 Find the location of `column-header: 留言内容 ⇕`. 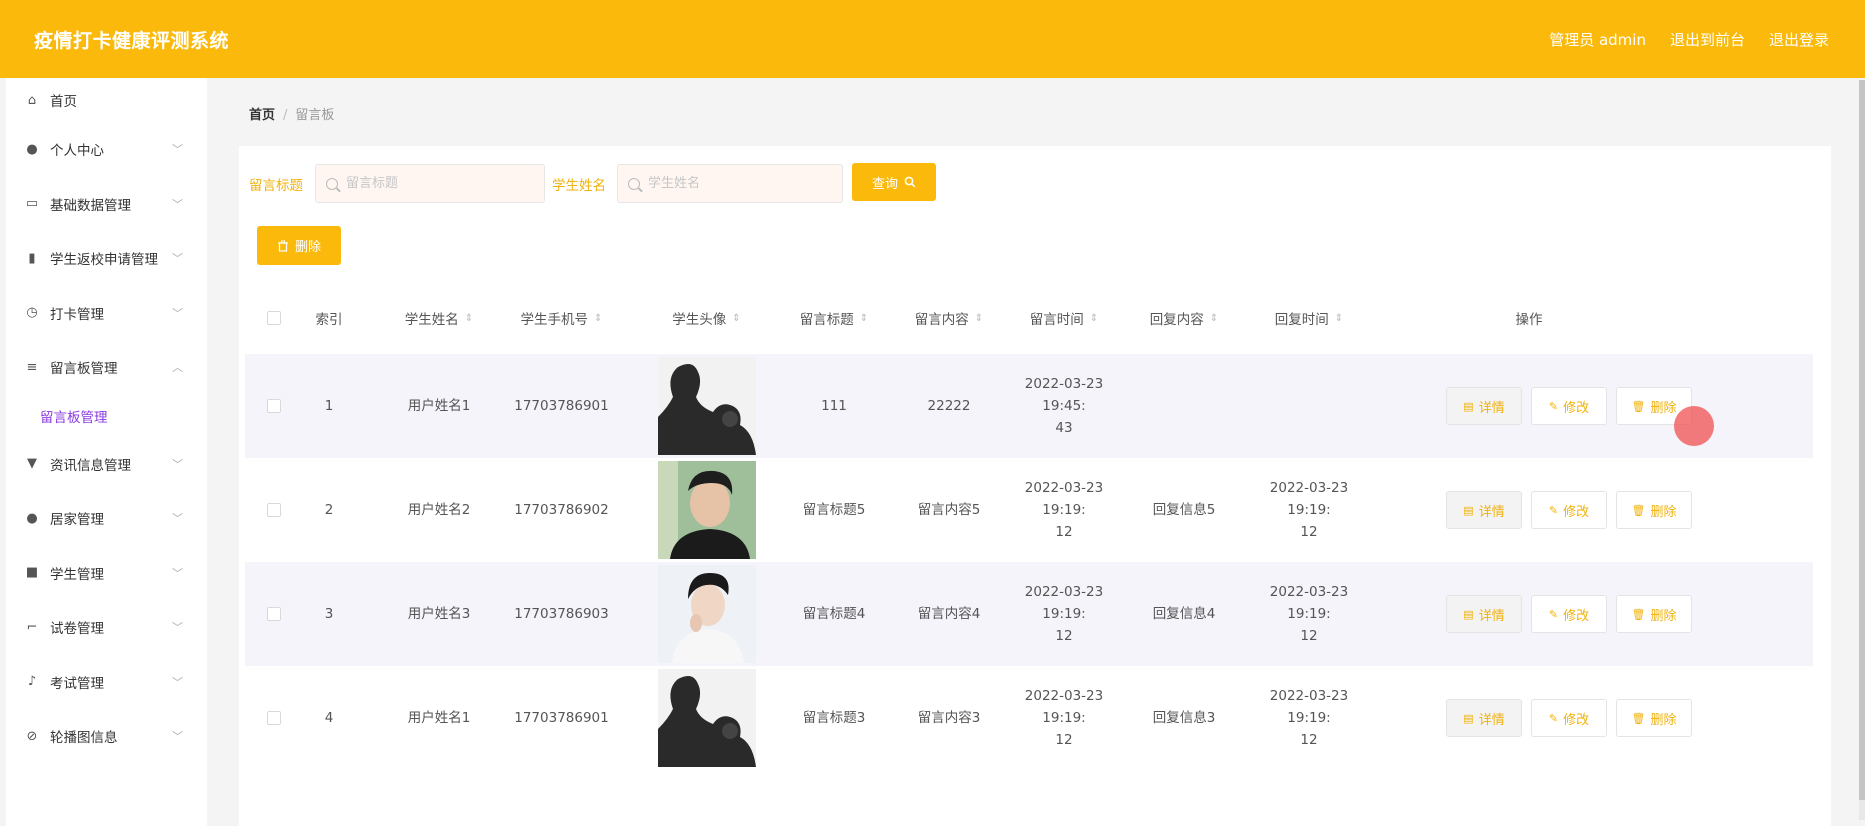

column-header: 留言内容 ⇕ is located at coordinates (949, 318).